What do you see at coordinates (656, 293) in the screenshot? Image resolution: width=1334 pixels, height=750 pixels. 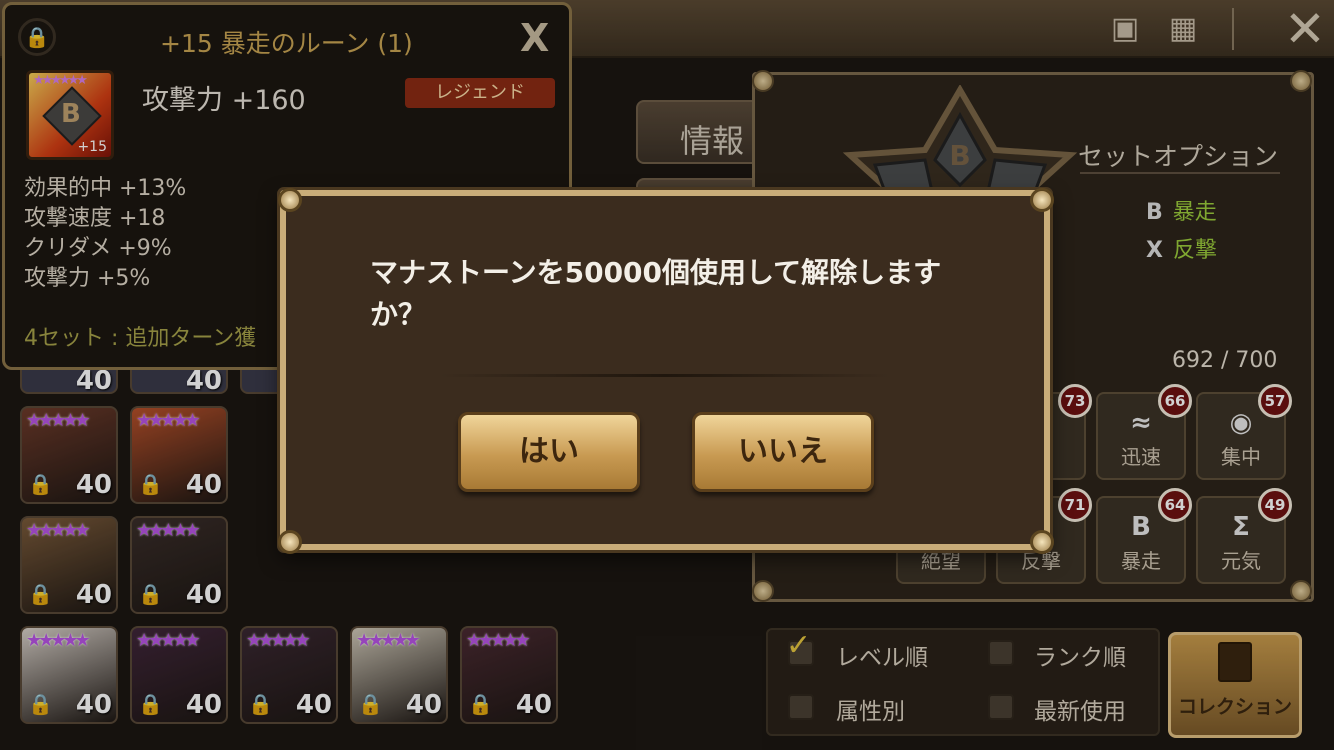 I see `dialog-message: マナストーンを50000個使用して解除しますか？` at bounding box center [656, 293].